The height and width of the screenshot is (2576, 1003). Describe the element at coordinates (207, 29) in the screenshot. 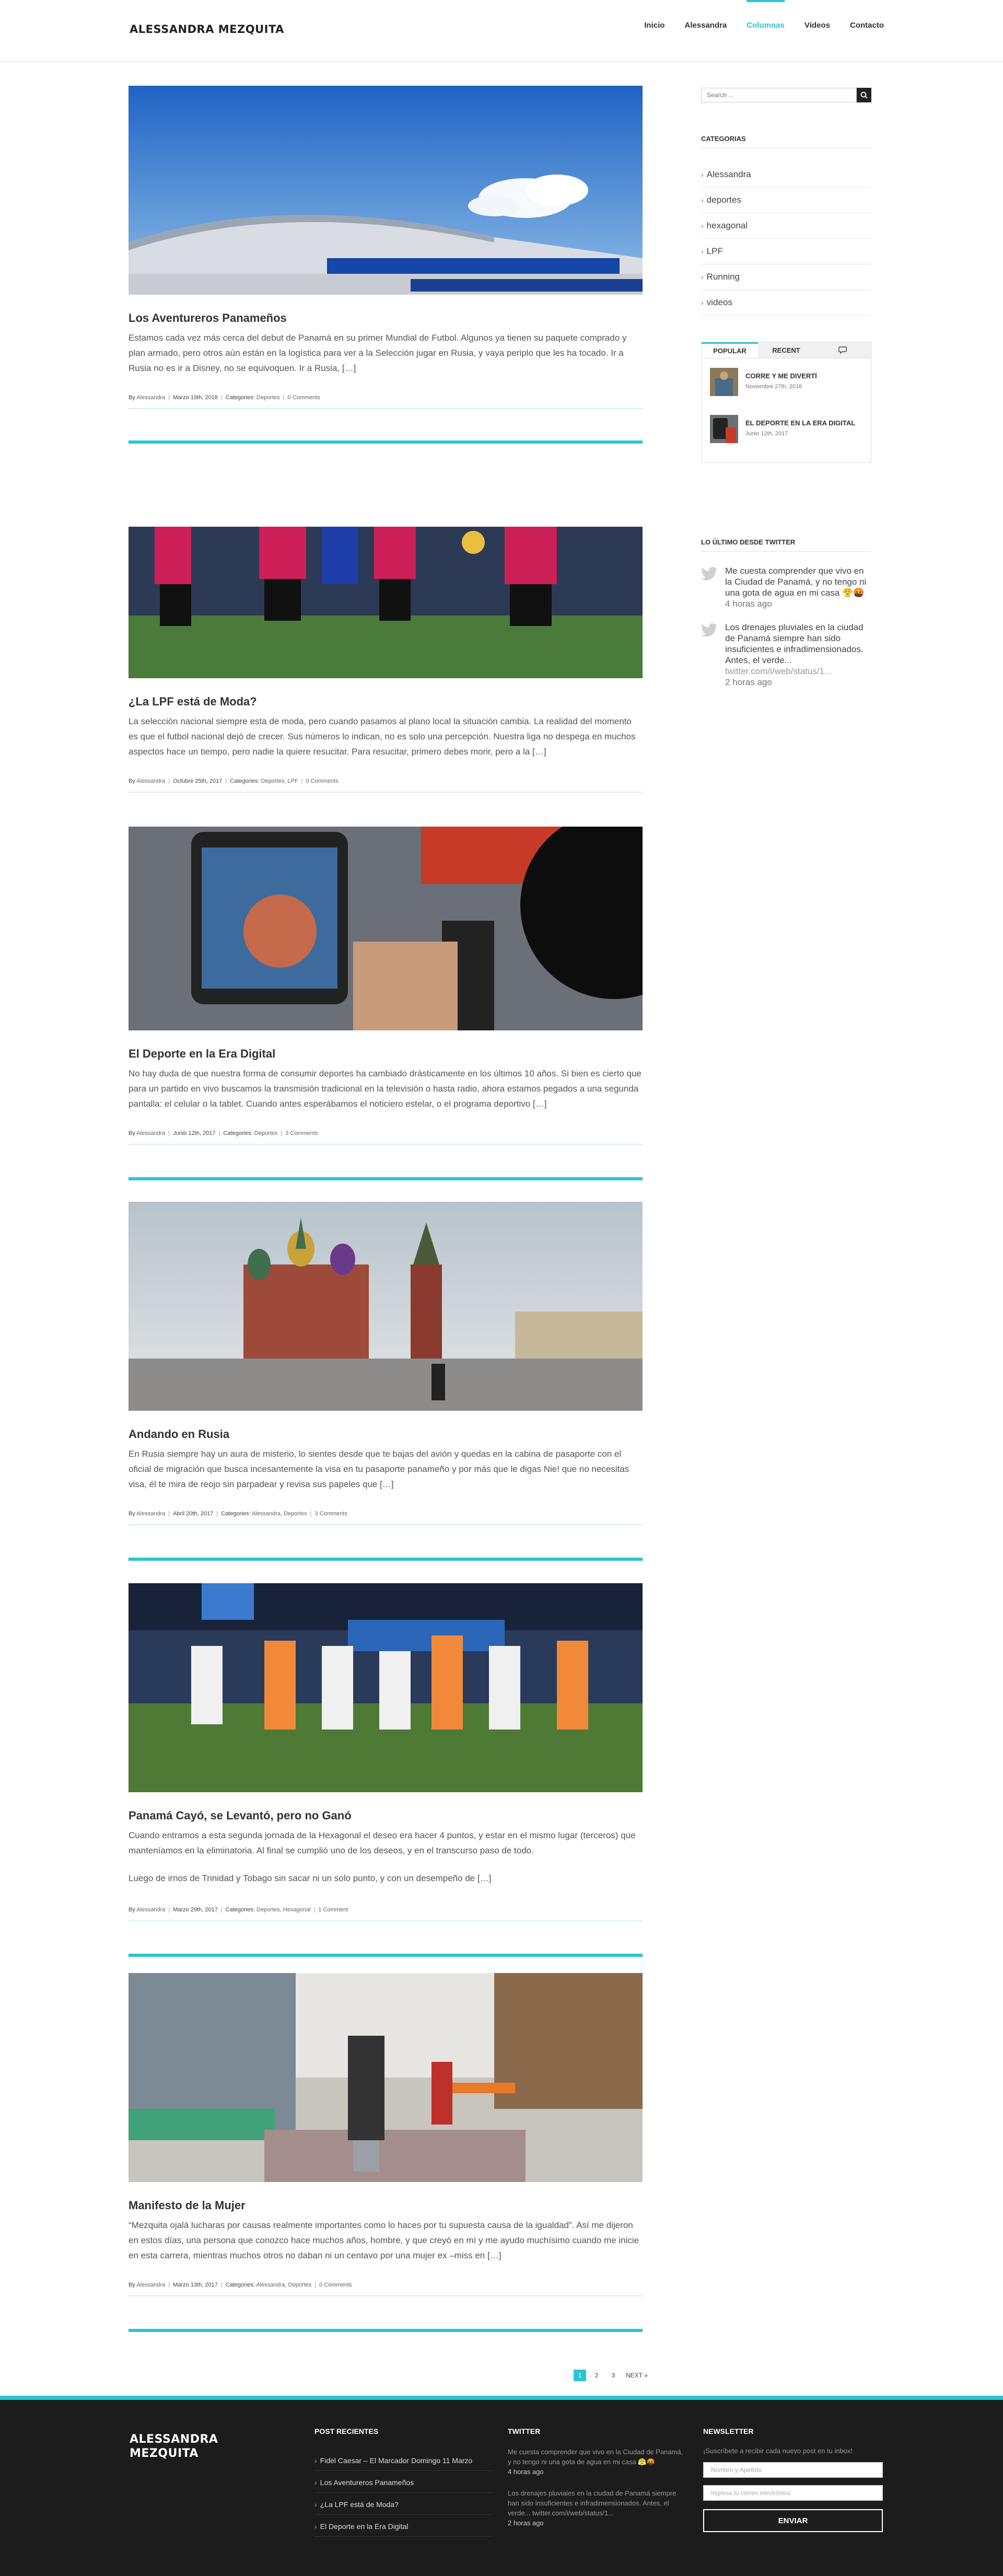

I see `site-logo: ALESSANDRA MEZQUITA` at that location.